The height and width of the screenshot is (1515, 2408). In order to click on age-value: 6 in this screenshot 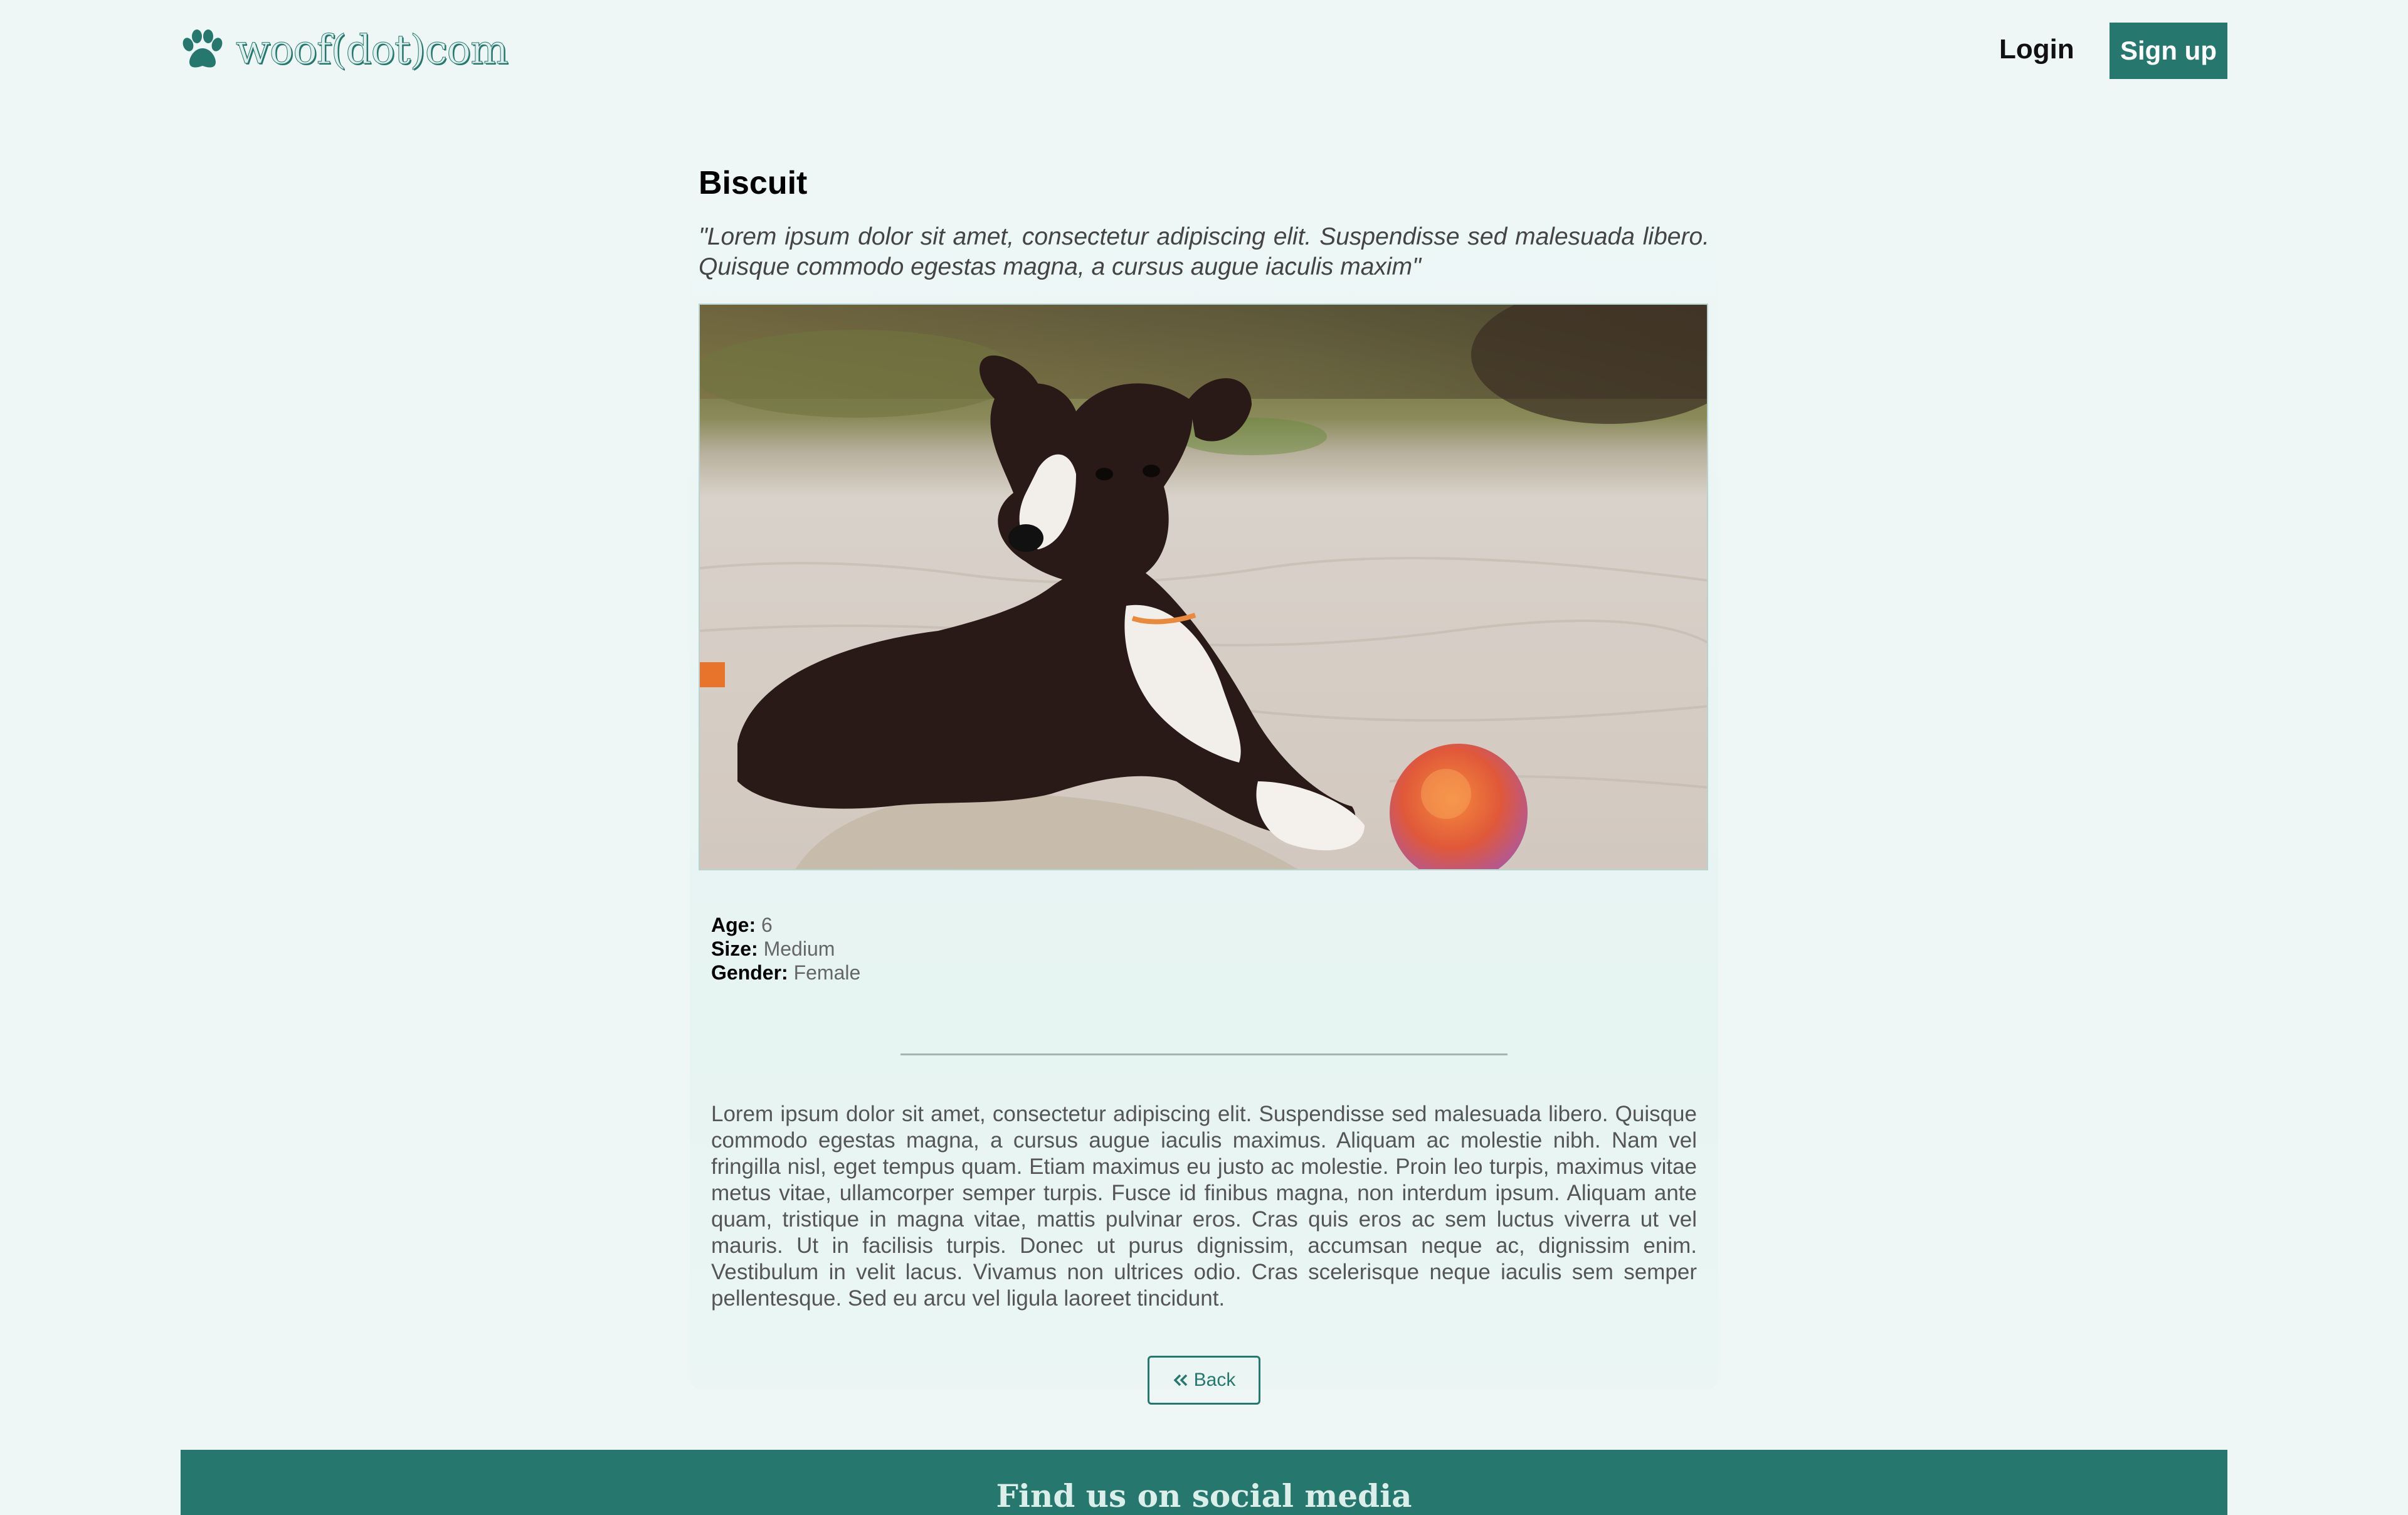, I will do `click(767, 925)`.